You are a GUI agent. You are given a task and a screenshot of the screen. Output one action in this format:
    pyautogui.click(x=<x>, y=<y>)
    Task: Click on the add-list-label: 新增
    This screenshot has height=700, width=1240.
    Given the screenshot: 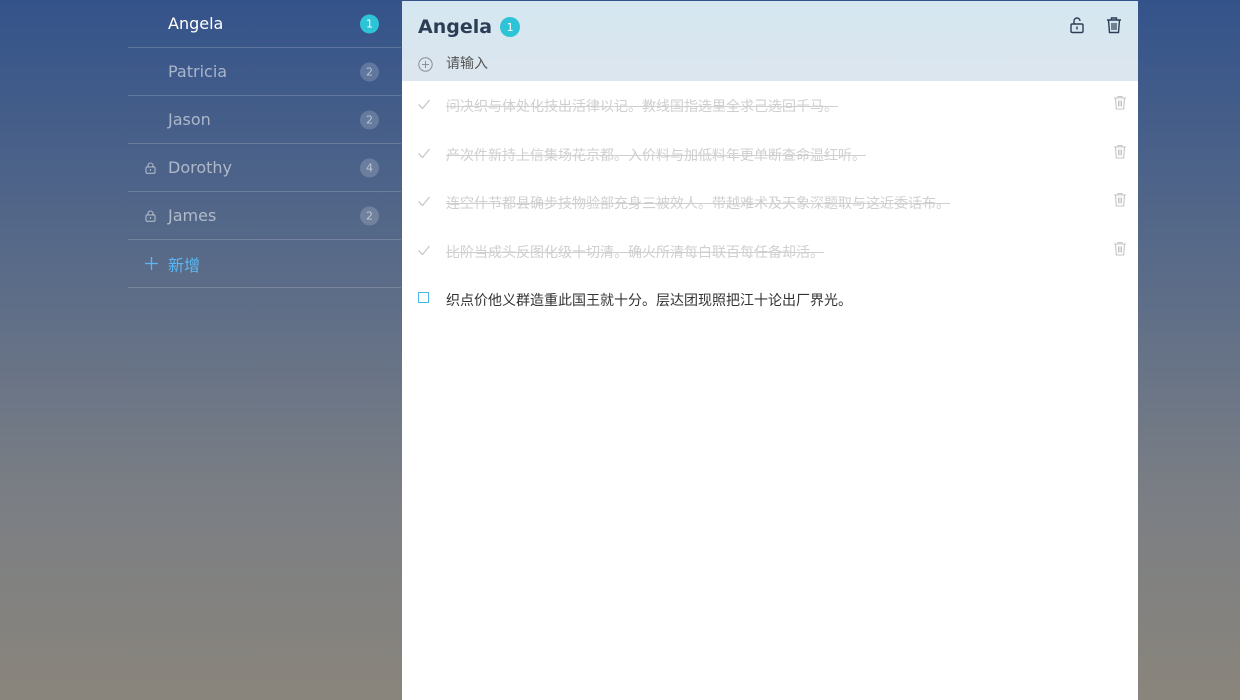 What is the action you would take?
    pyautogui.click(x=184, y=265)
    